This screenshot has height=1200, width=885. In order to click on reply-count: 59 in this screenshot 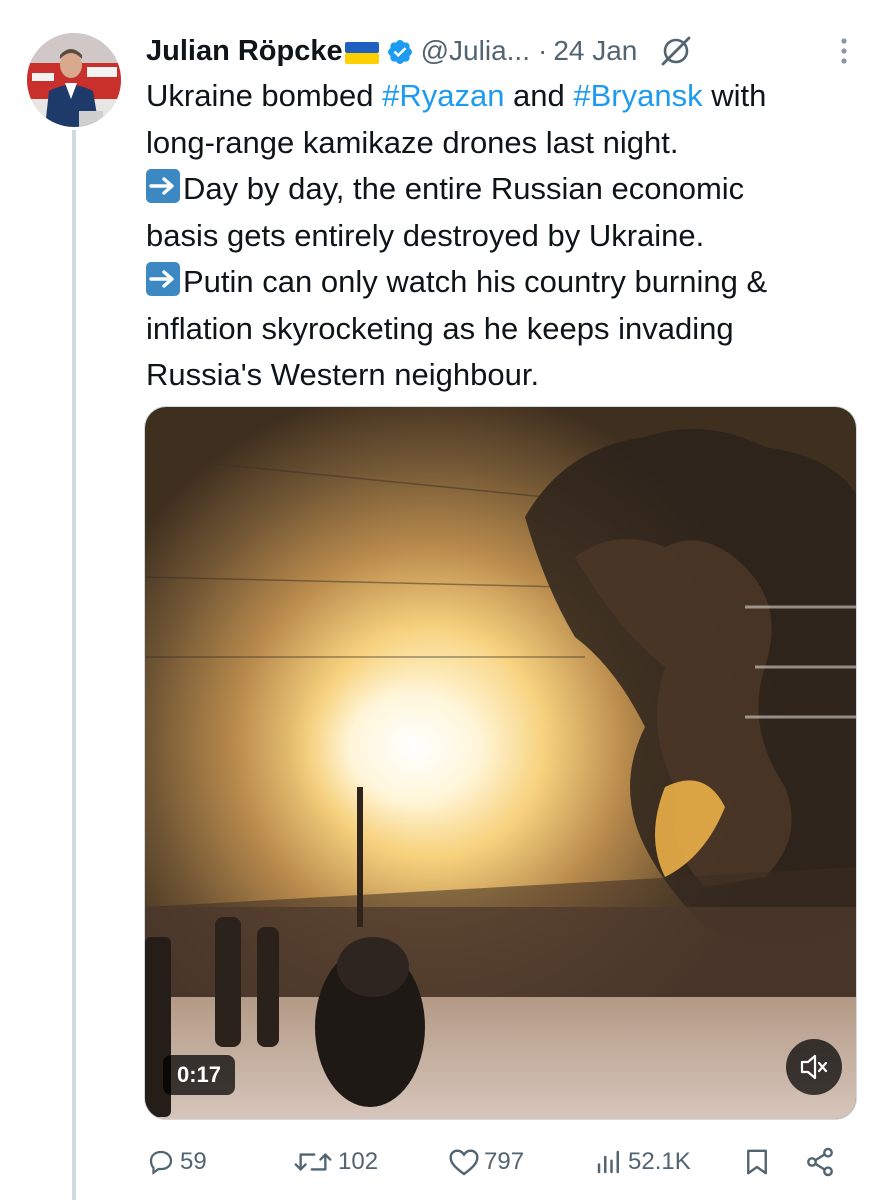, I will do `click(193, 1161)`.